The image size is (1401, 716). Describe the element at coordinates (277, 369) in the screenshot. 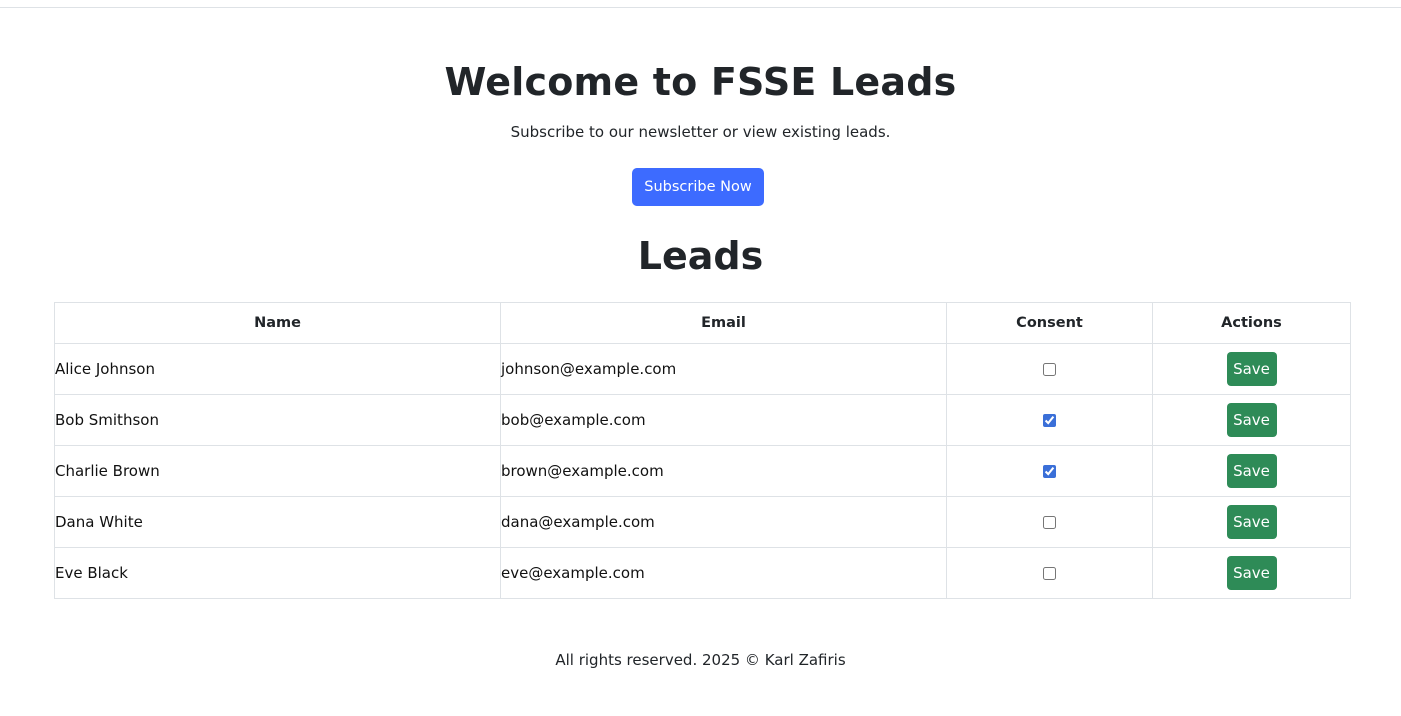

I see `lead-name: Alice Johnson` at that location.